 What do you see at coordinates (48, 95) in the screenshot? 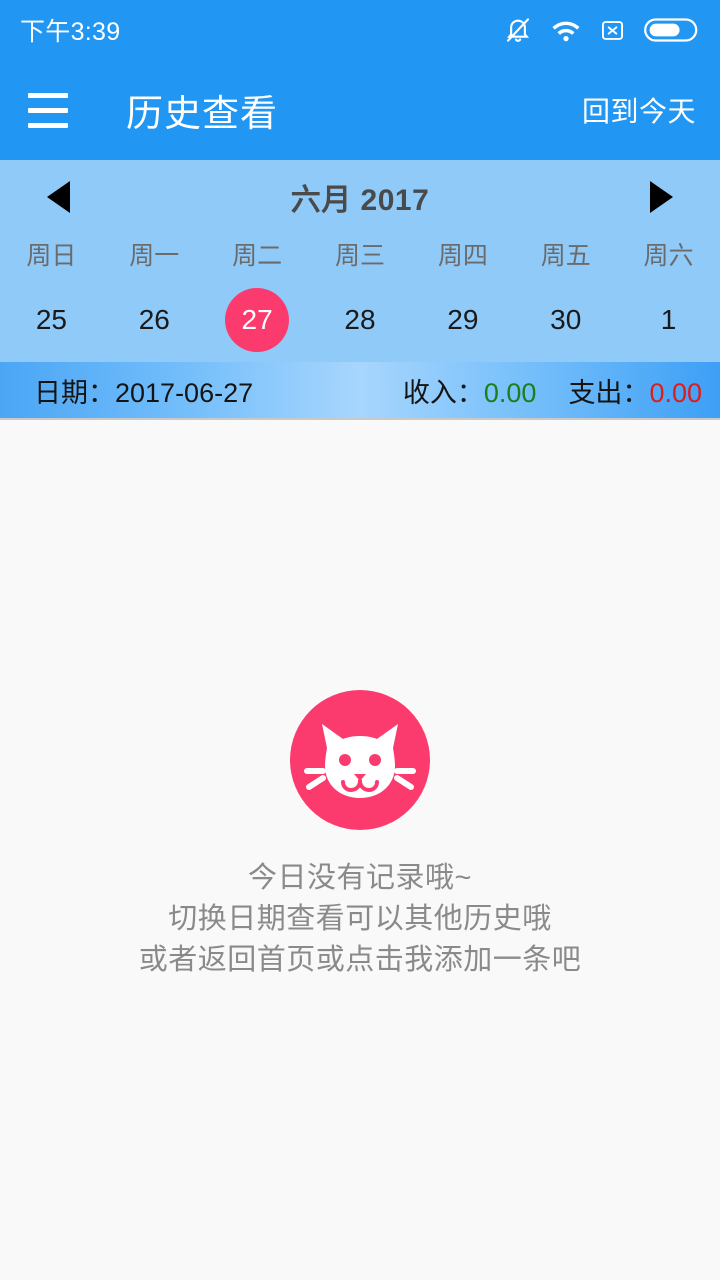
I see `menu-bar-top` at bounding box center [48, 95].